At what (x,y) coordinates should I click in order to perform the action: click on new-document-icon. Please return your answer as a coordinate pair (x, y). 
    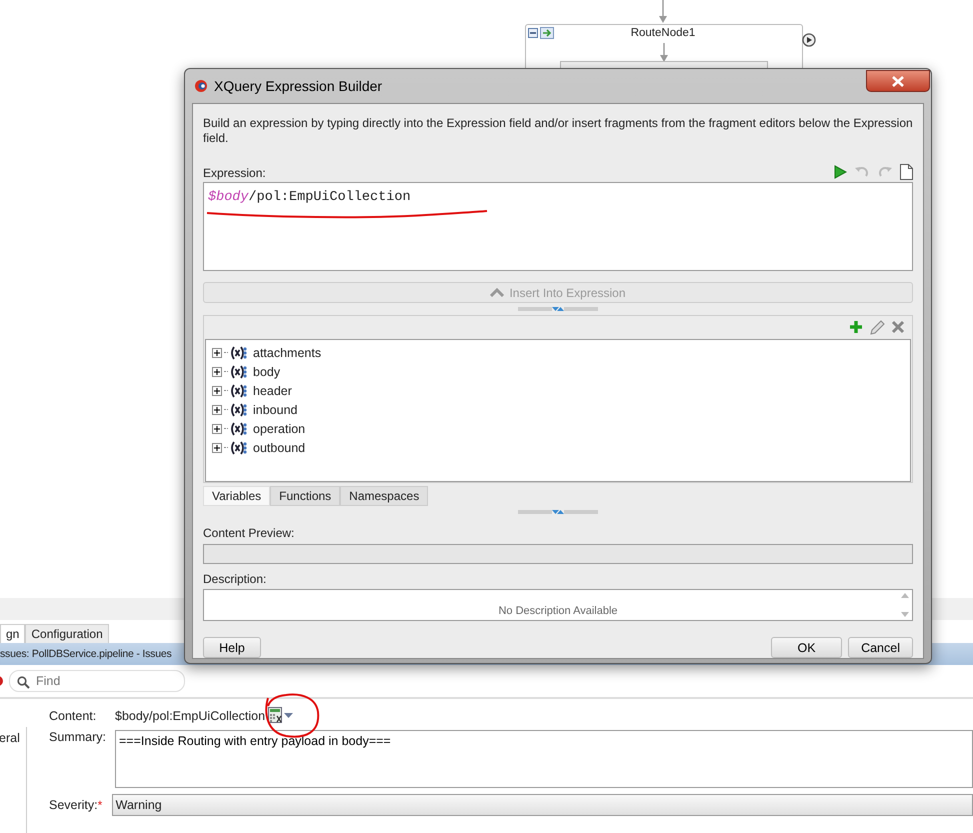
    Looking at the image, I should click on (906, 172).